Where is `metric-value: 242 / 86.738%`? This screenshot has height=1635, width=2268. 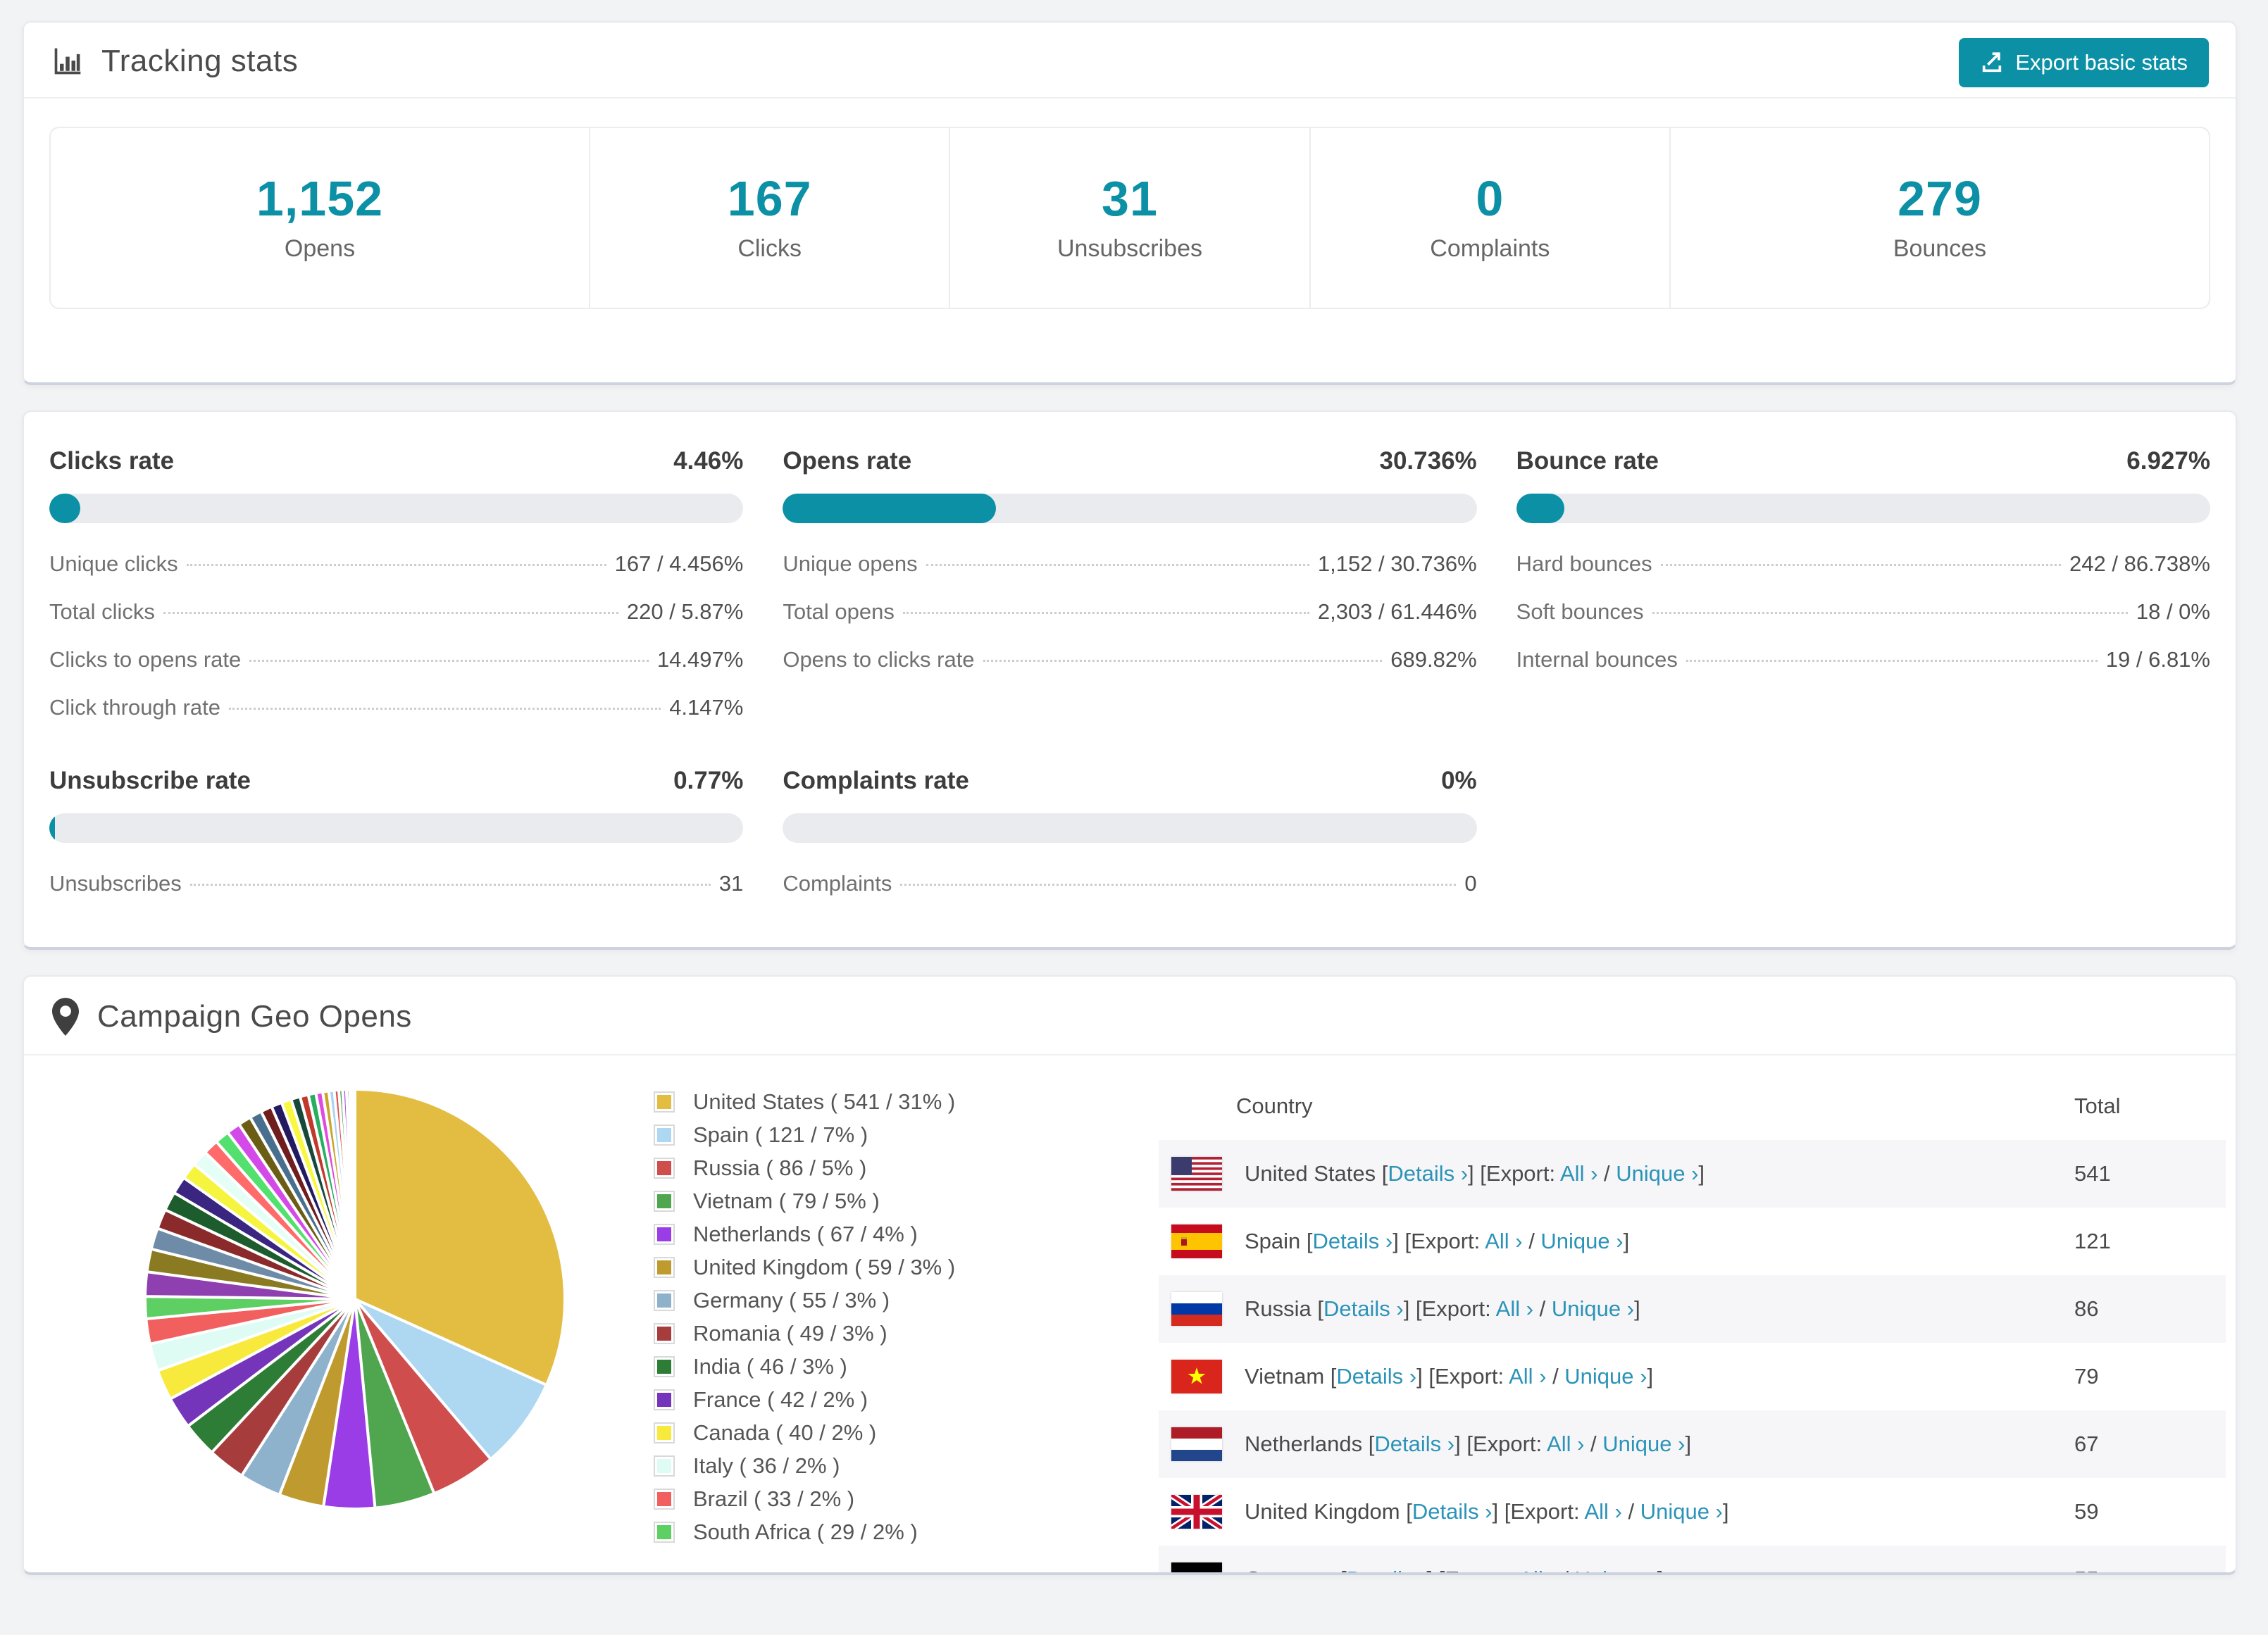 metric-value: 242 / 86.738% is located at coordinates (2140, 563).